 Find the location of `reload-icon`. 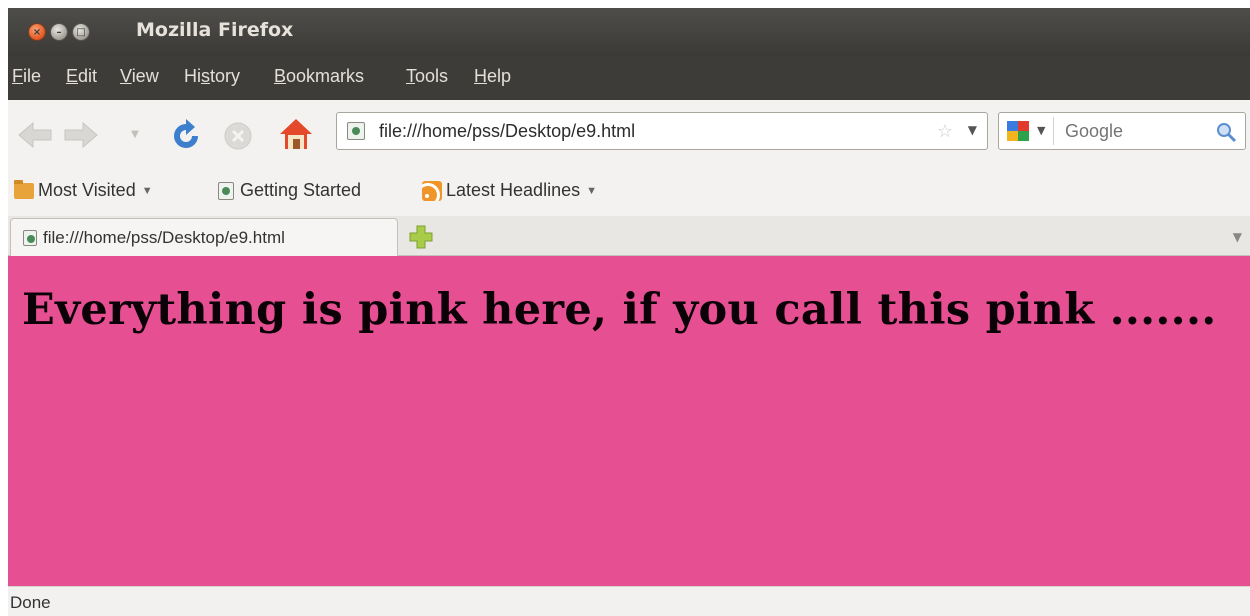

reload-icon is located at coordinates (186, 133).